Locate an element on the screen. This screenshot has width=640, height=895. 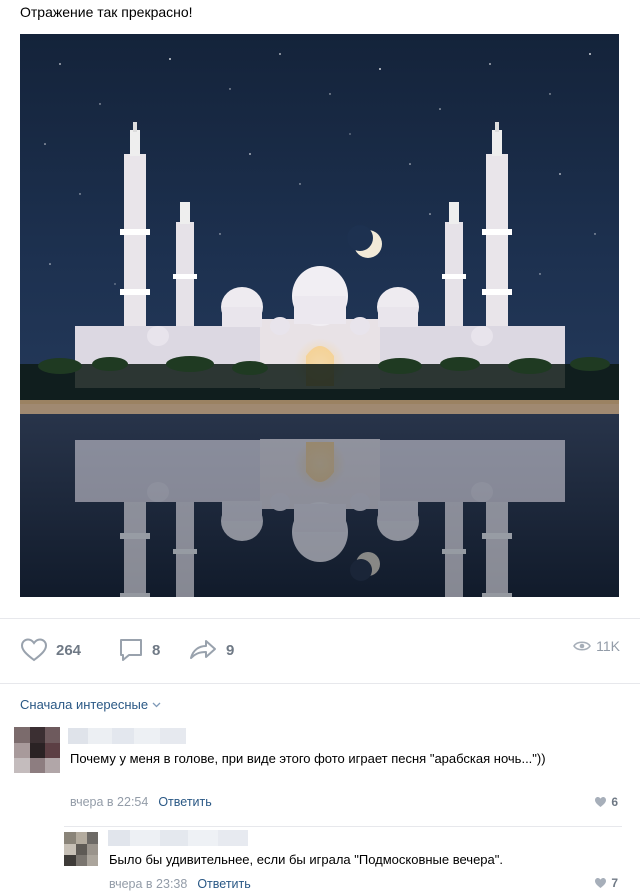
comment-meta: вчера в 22:54 Ответить is located at coordinates (141, 802).